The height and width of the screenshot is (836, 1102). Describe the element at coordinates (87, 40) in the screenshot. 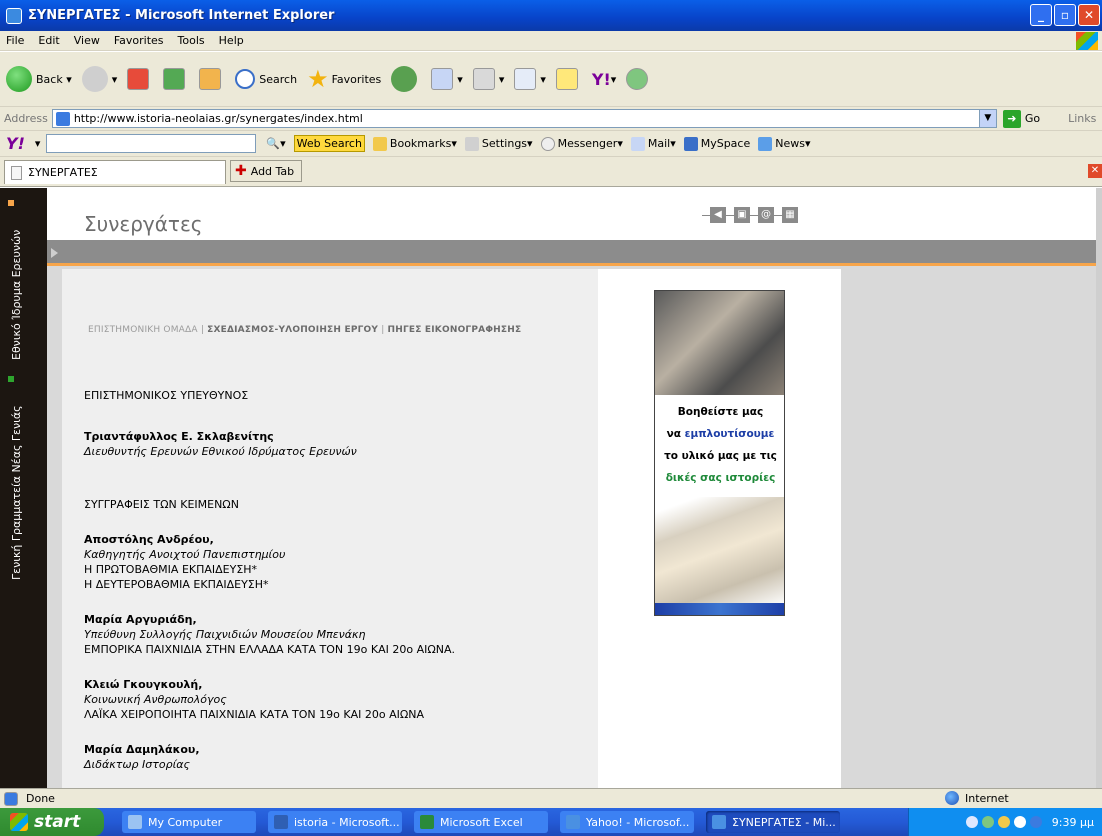

I see `menu-view: View` at that location.